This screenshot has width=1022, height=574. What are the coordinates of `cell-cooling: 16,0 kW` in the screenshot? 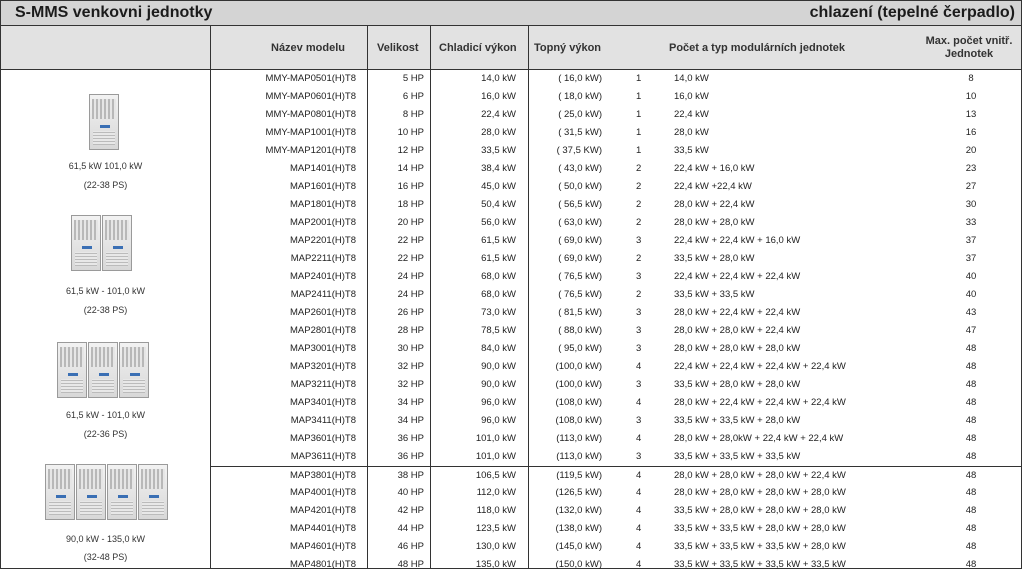 It's located at (498, 96).